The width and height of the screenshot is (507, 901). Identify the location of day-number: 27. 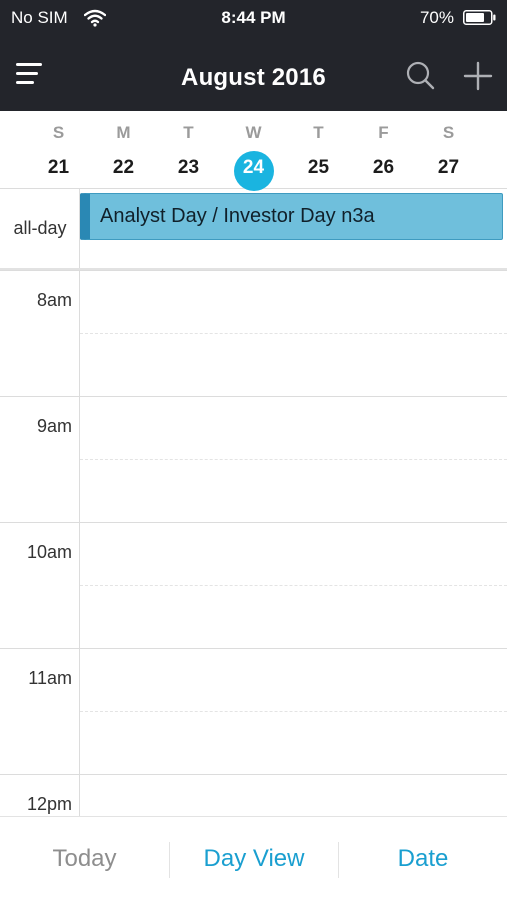
(448, 167).